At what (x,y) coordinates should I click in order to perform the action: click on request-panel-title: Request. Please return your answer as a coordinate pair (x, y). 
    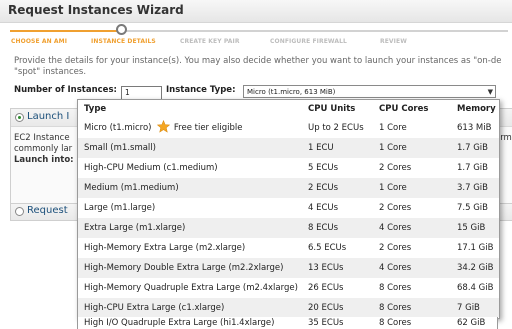
    Looking at the image, I should click on (47, 210).